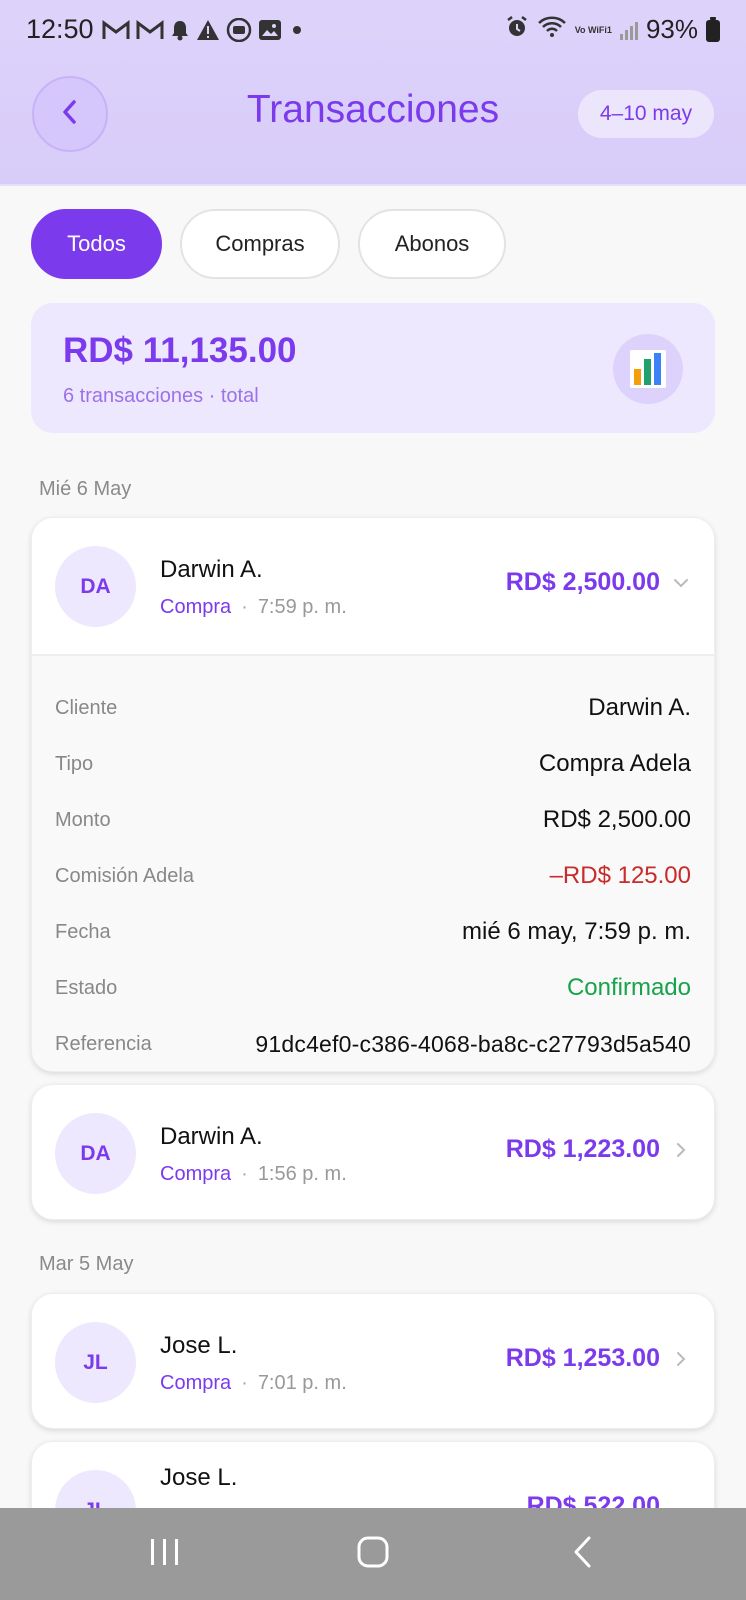 This screenshot has height=1600, width=746. What do you see at coordinates (373, 708) in the screenshot?
I see `detail-row: Cliente Darwin A.` at bounding box center [373, 708].